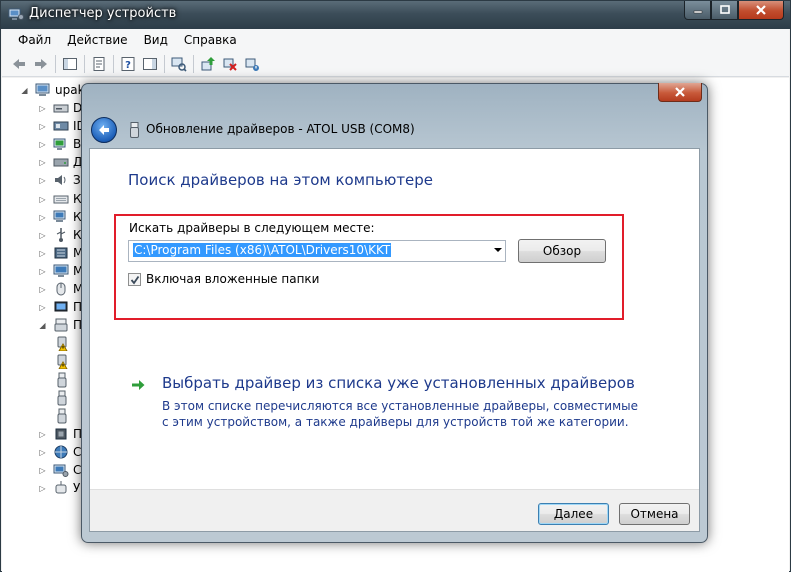  I want to click on include-subfolders-checkbox, so click(134, 279).